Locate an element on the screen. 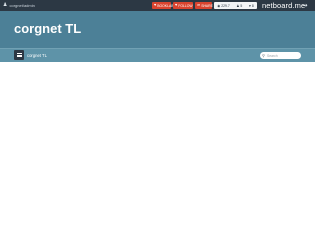  breadcrumb: corgnet TL is located at coordinates (37, 55).